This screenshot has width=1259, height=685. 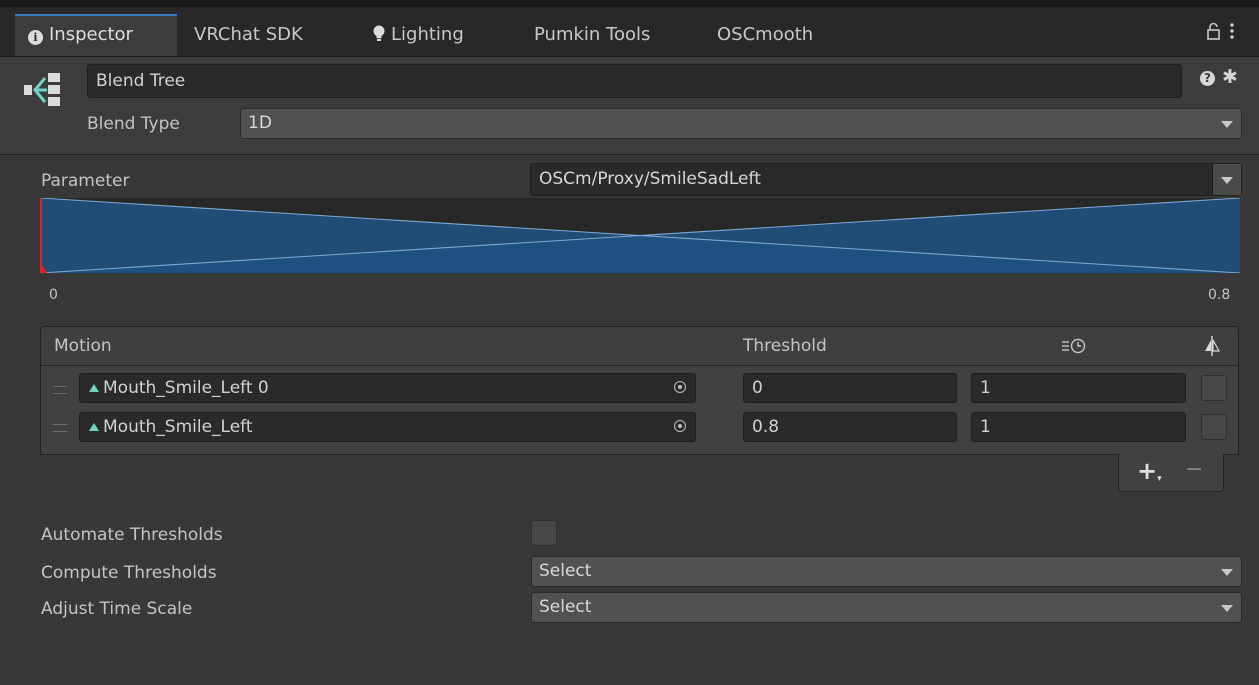 What do you see at coordinates (1212, 348) in the screenshot?
I see `mirror-icon` at bounding box center [1212, 348].